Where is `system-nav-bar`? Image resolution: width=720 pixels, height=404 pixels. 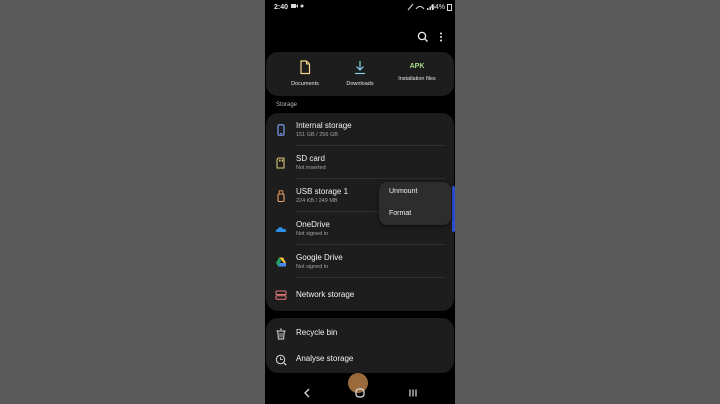 system-nav-bar is located at coordinates (360, 392).